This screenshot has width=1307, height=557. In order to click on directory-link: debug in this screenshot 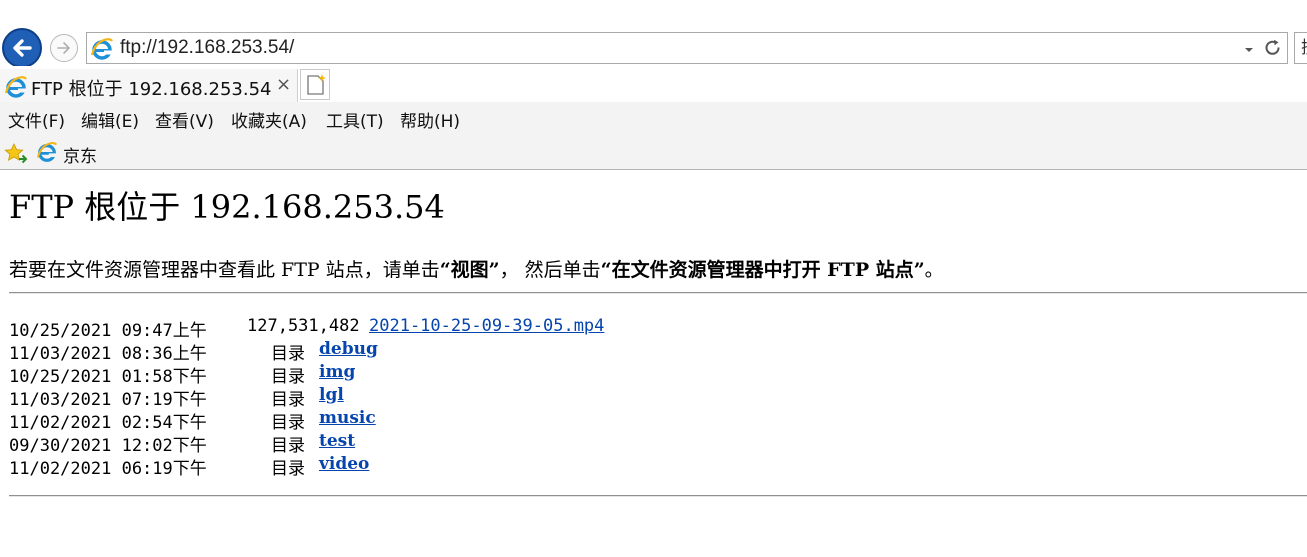, I will do `click(348, 349)`.